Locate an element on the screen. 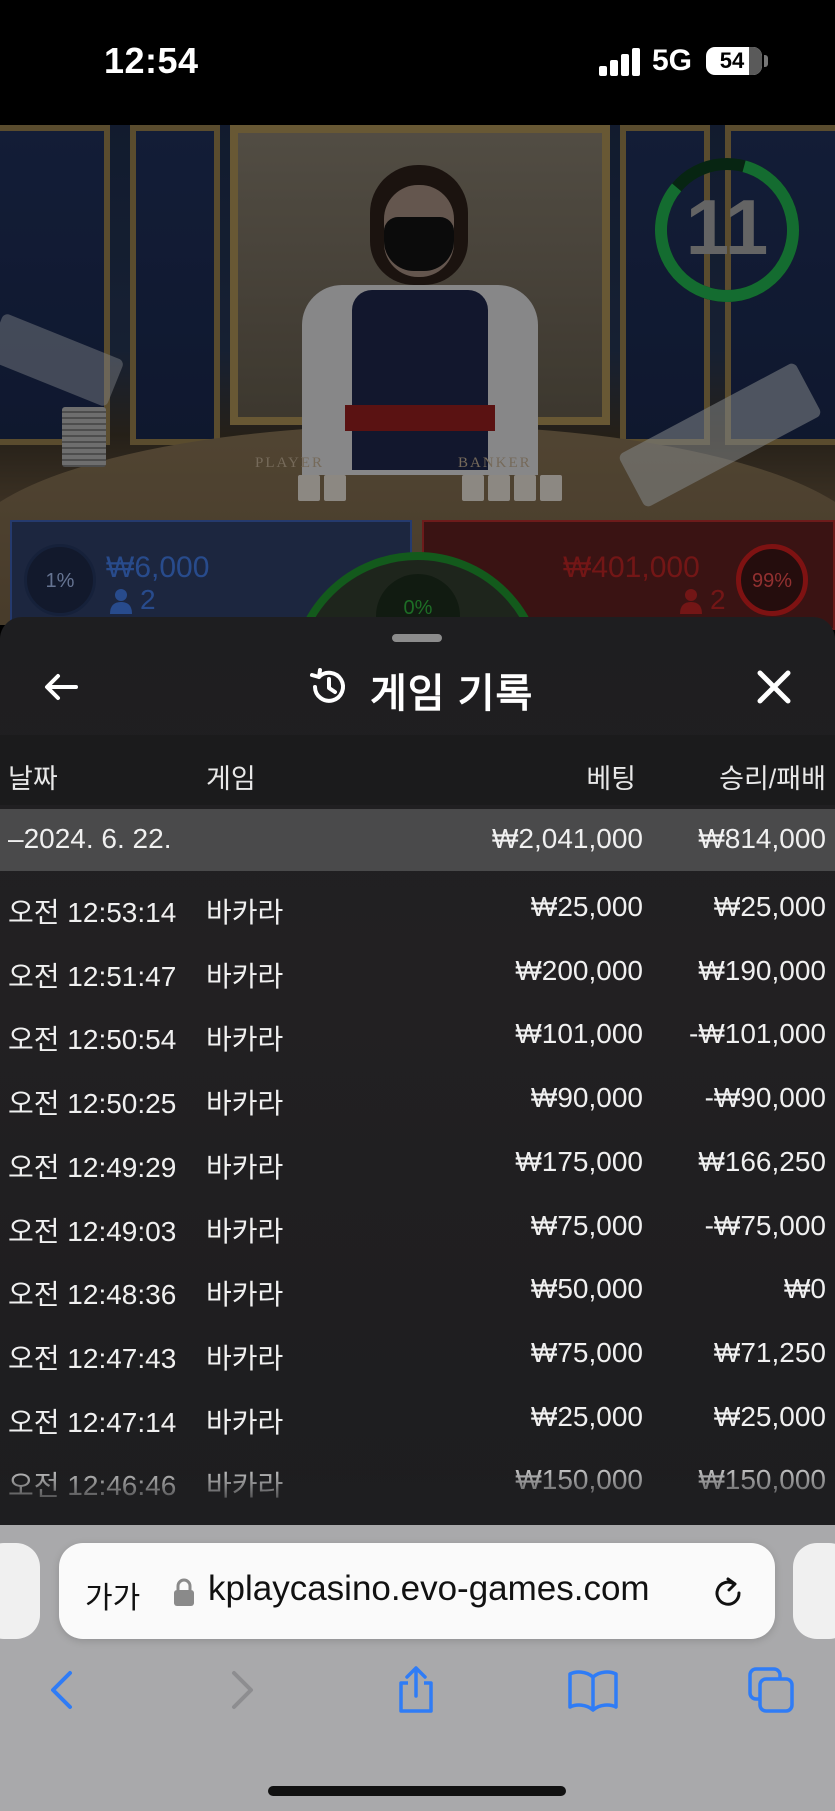  tabs-icon is located at coordinates (771, 1690).